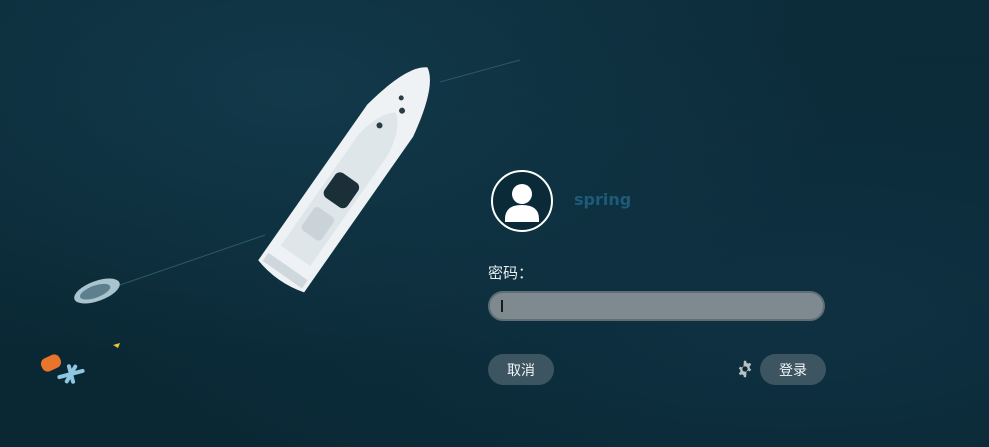  Describe the element at coordinates (603, 199) in the screenshot. I see `username-label: spring` at that location.